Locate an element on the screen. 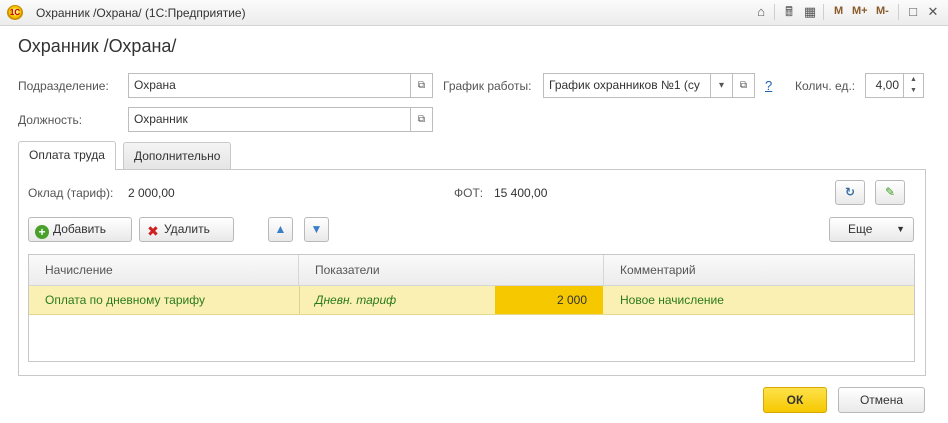  column-header-accrual: Начисление is located at coordinates (164, 270).